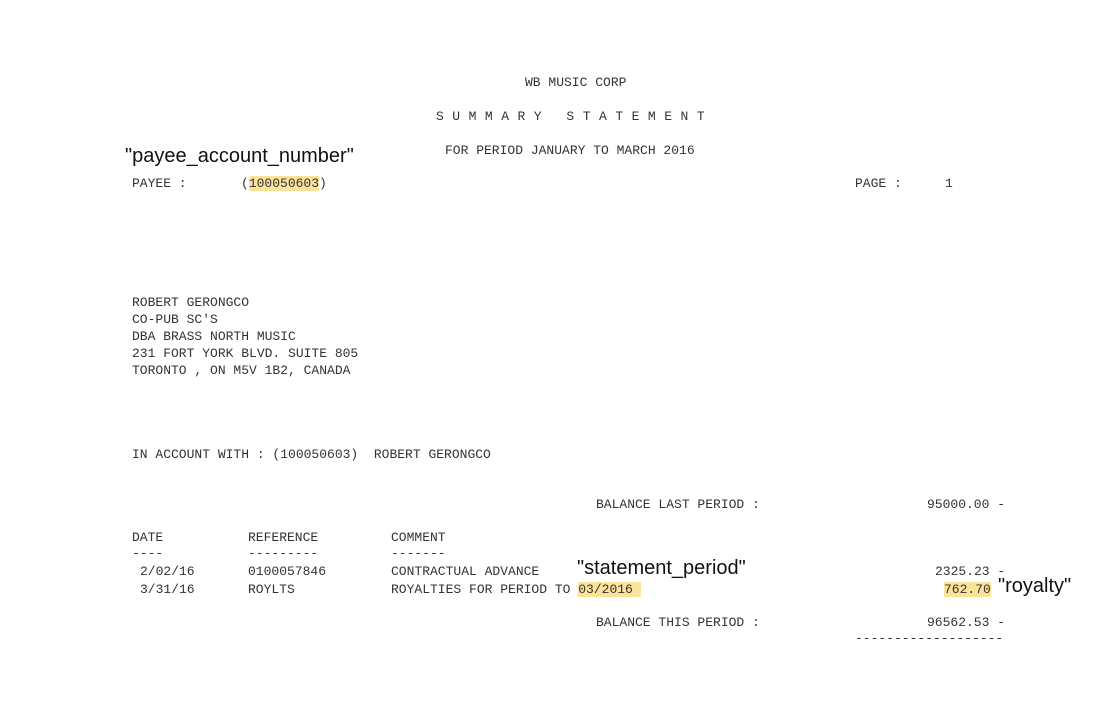 The height and width of the screenshot is (720, 1118). Describe the element at coordinates (283, 537) in the screenshot. I see `column-header-reference: REFERENCE` at that location.